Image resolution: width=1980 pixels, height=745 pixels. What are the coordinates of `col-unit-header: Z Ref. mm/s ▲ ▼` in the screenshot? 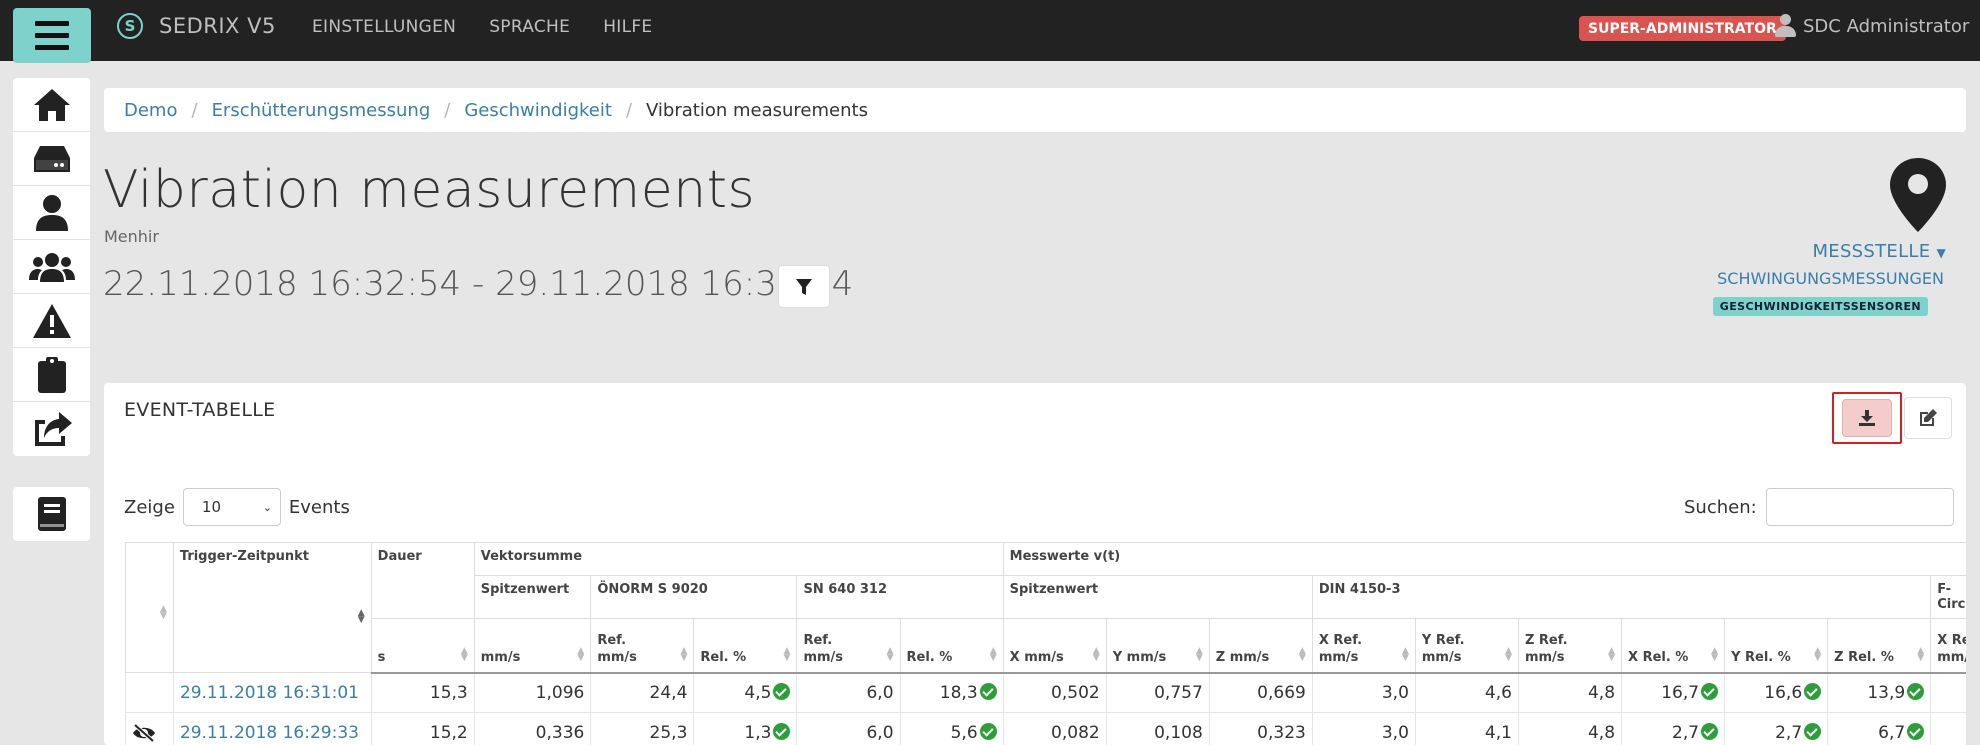 It's located at (1570, 646).